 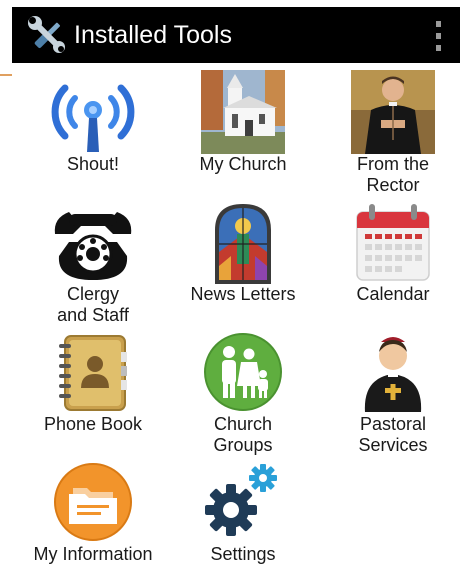 What do you see at coordinates (243, 554) in the screenshot?
I see `tile-label: Settings` at bounding box center [243, 554].